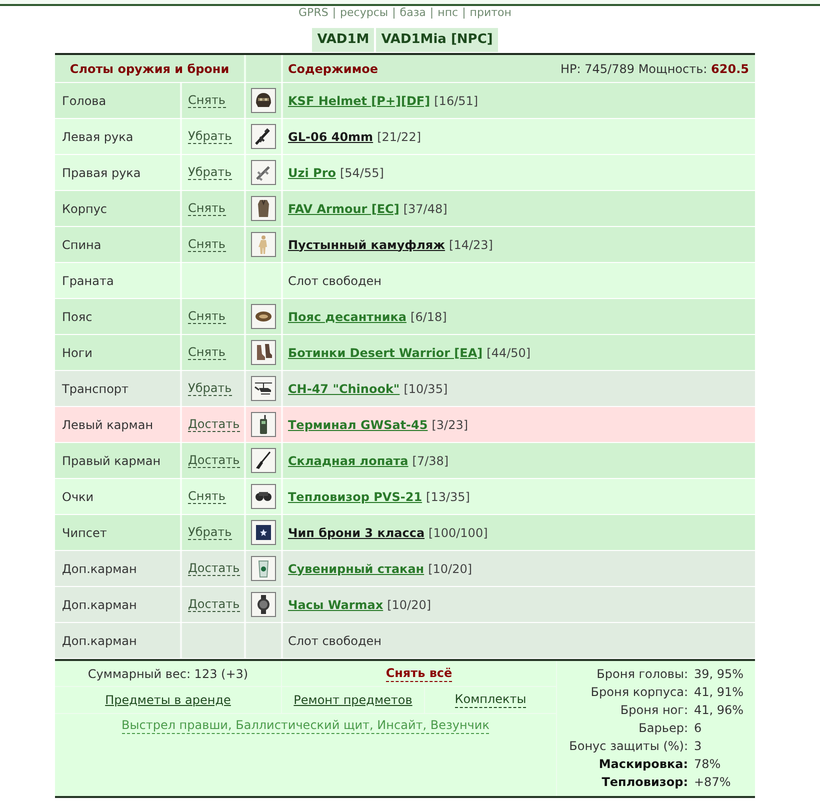  What do you see at coordinates (85, 209) in the screenshot?
I see `slot-name: Корпус` at bounding box center [85, 209].